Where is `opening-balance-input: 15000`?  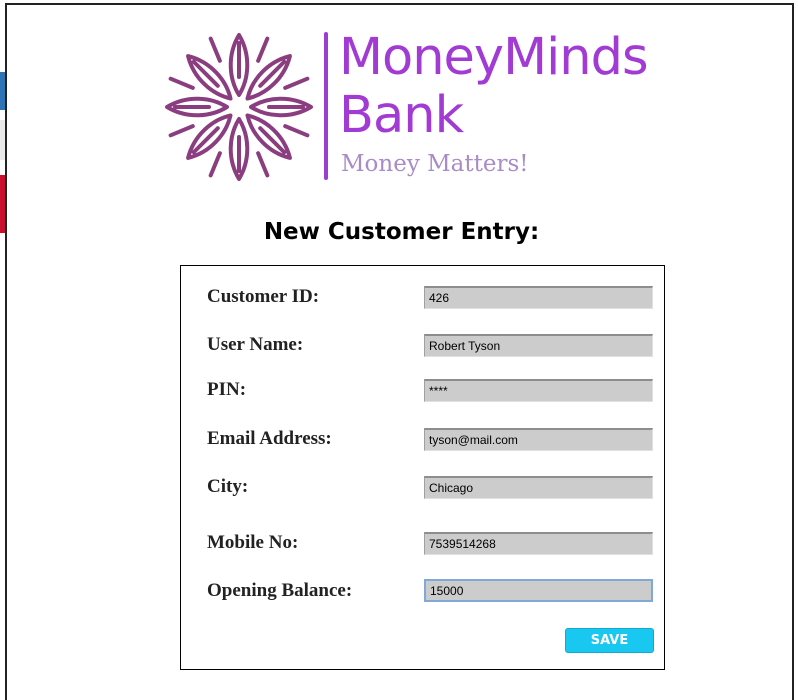
opening-balance-input: 15000 is located at coordinates (538, 590).